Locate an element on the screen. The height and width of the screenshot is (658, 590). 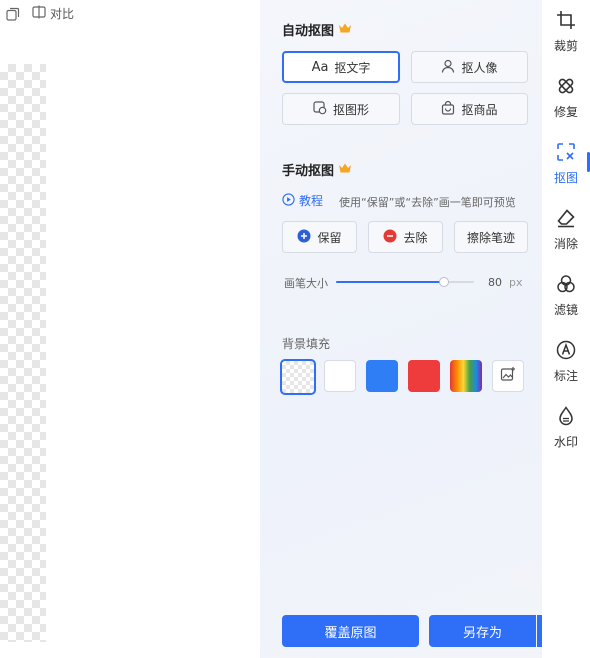
brush-size-slider is located at coordinates (405, 282).